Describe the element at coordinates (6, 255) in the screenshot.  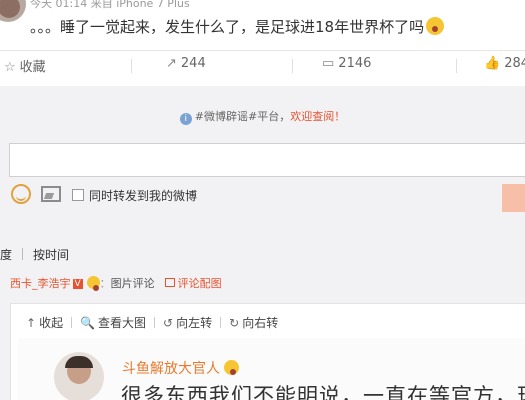
I see `sort-by-heat: 度` at that location.